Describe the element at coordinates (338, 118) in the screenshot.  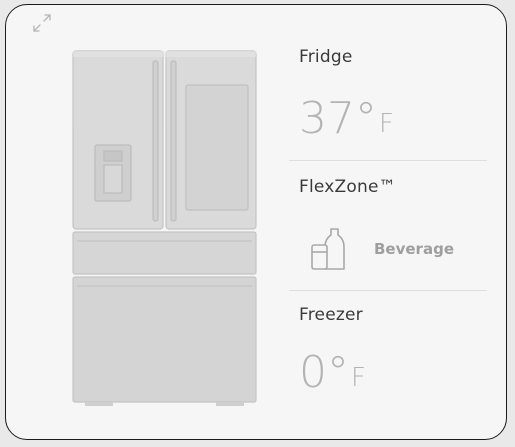
I see `fridge-temp-value: 37°` at that location.